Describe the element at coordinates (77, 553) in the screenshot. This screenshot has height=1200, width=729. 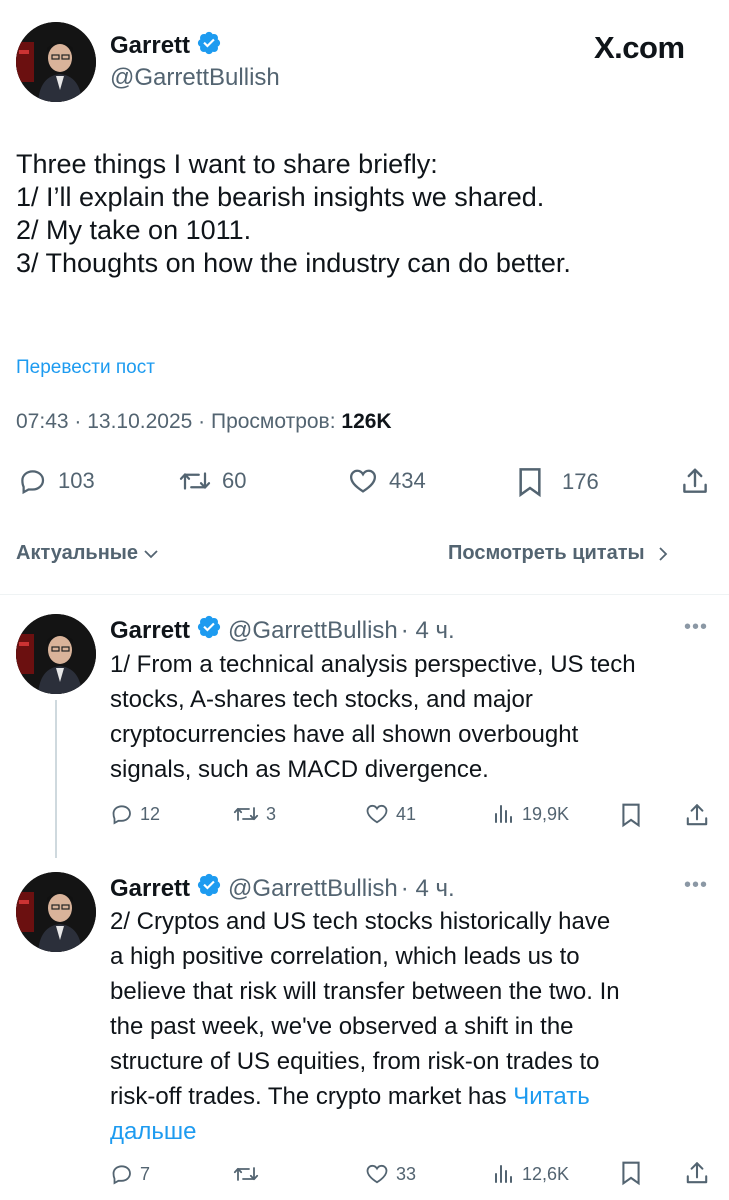
I see `sort-label: Актуальные` at that location.